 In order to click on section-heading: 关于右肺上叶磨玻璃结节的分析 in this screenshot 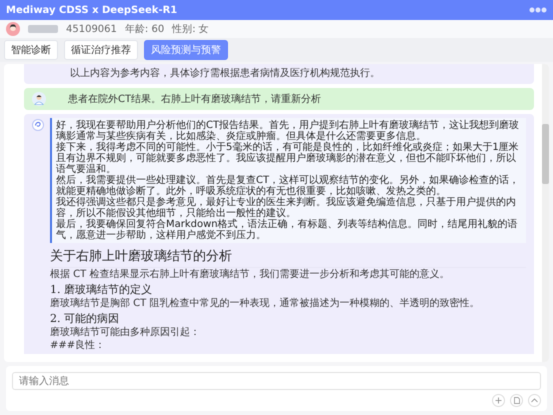, I will do `click(288, 256)`.